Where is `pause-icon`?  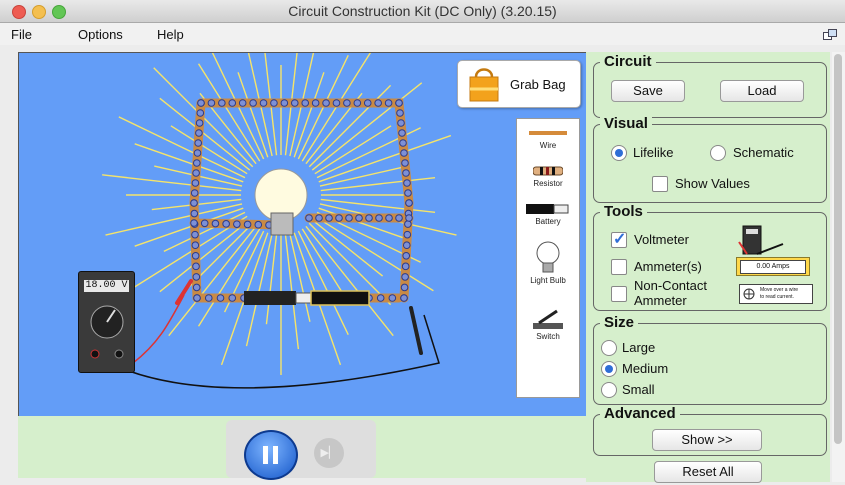
pause-icon is located at coordinates (271, 455).